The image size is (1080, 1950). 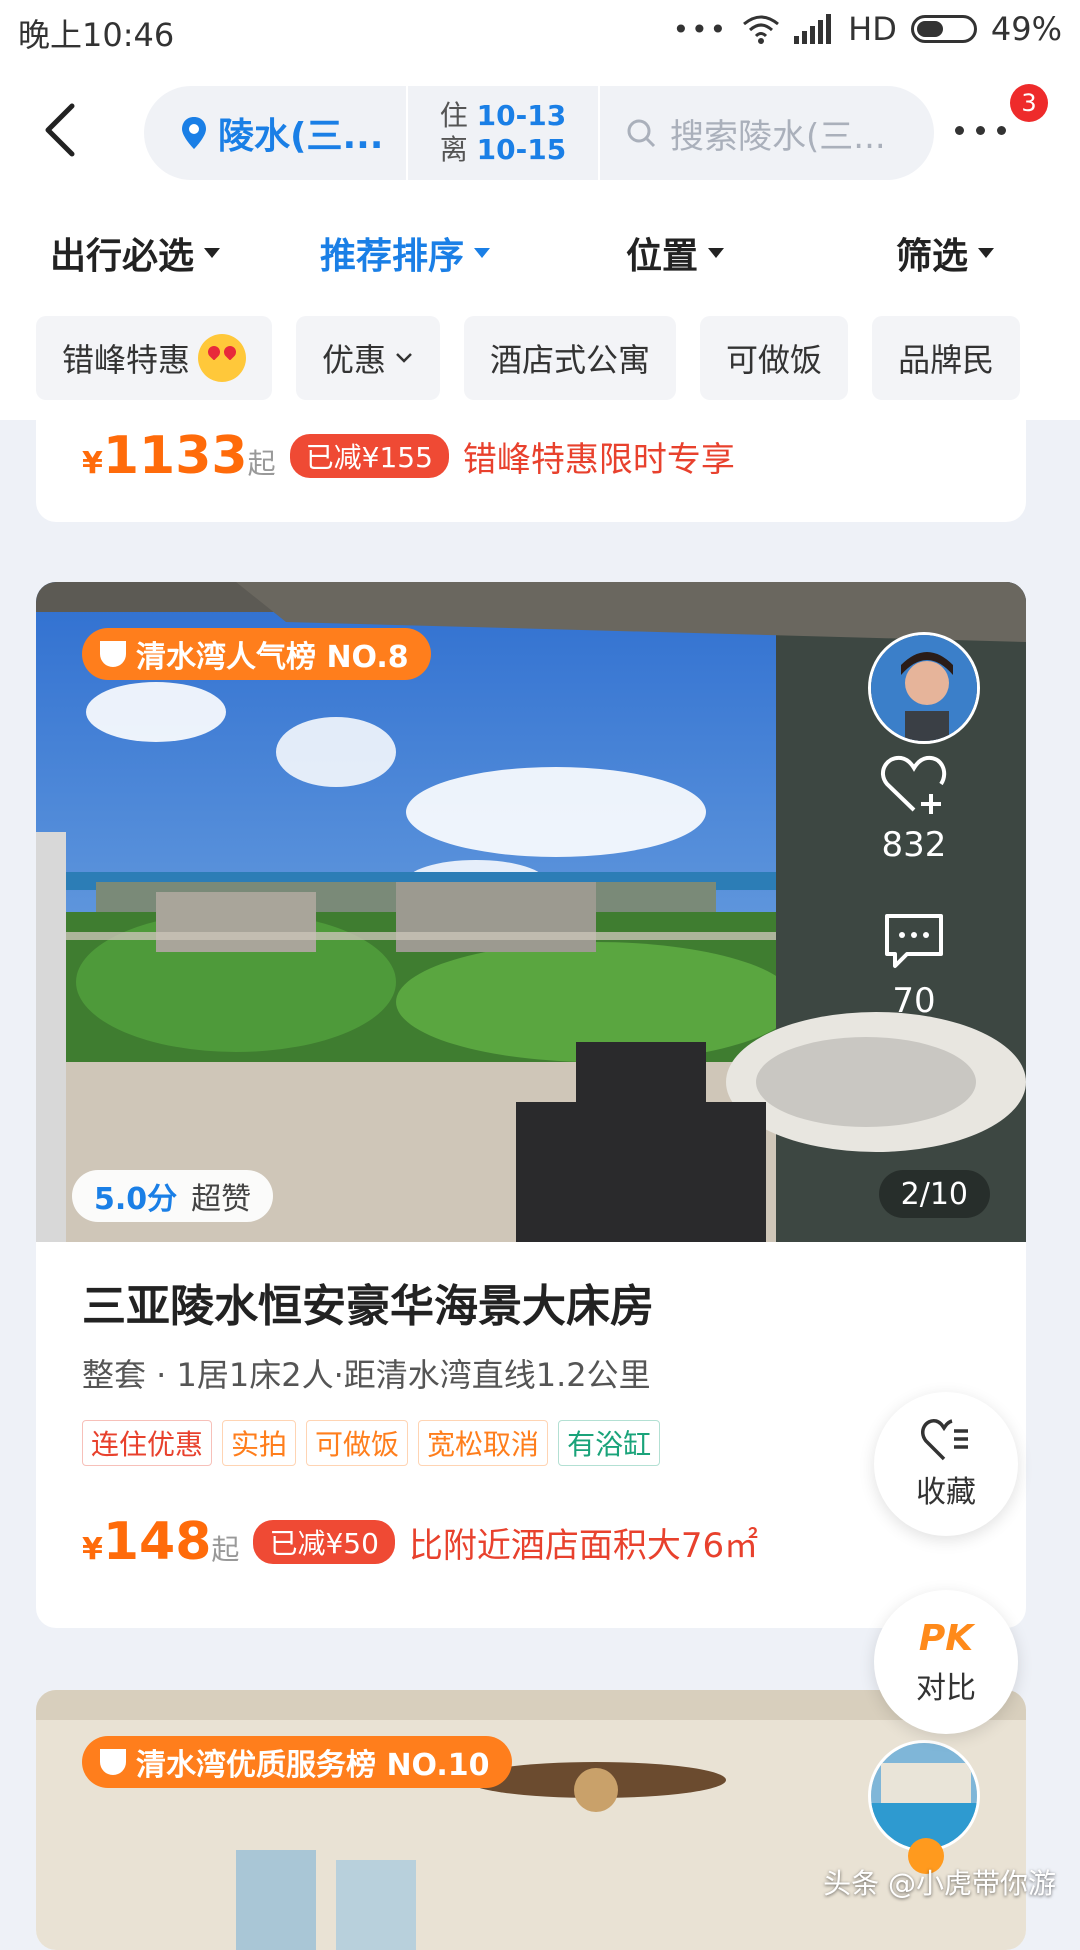 I want to click on chip-label: 品牌民, so click(x=946, y=360).